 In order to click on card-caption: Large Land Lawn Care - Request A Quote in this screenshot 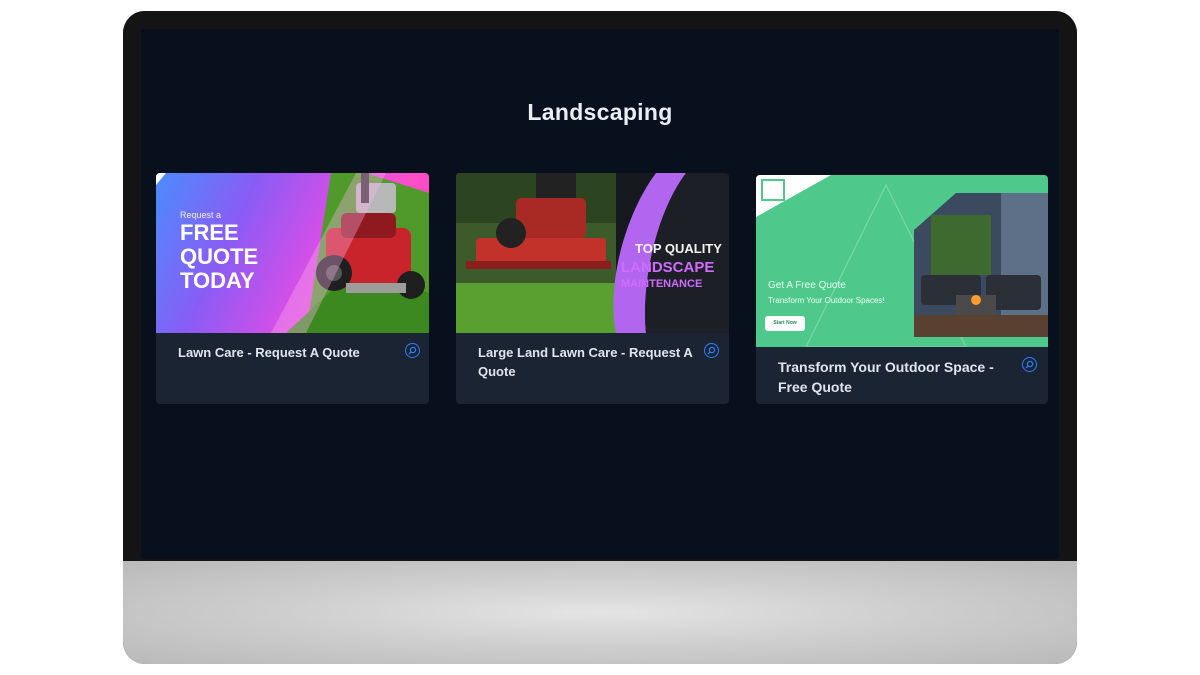, I will do `click(585, 362)`.